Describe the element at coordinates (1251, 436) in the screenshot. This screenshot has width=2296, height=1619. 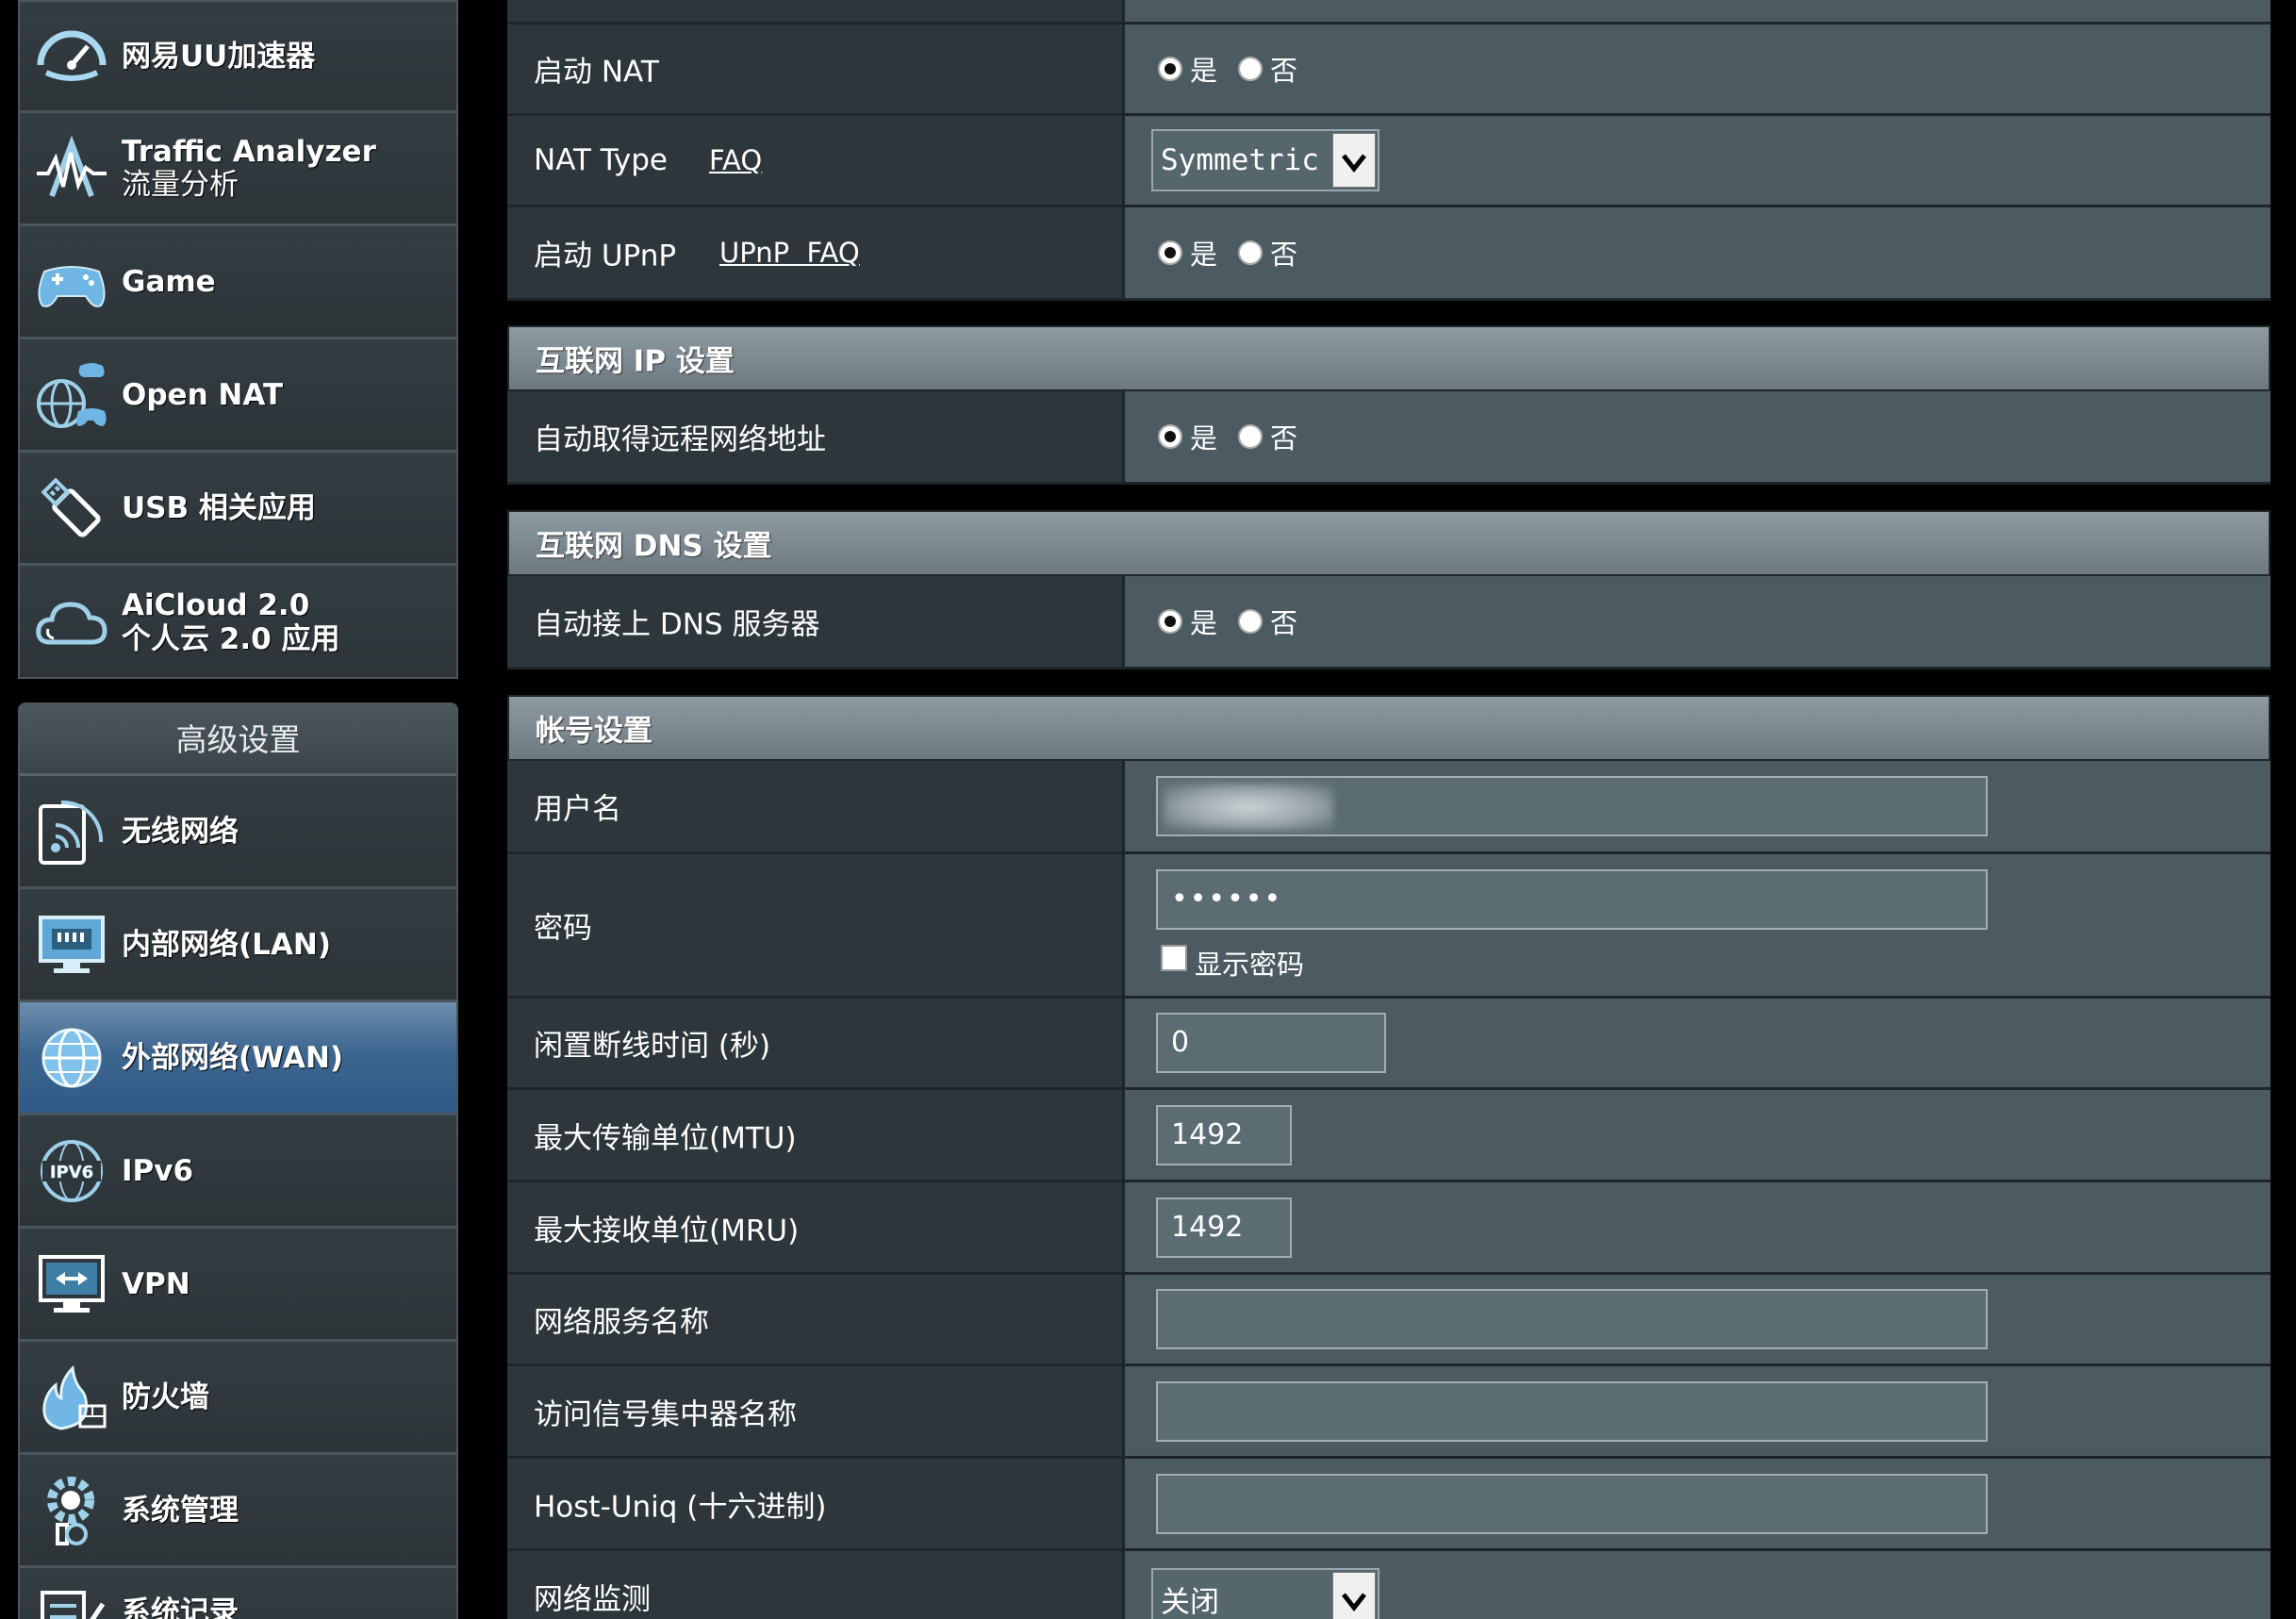
I see `auto-ip-no-radio` at that location.